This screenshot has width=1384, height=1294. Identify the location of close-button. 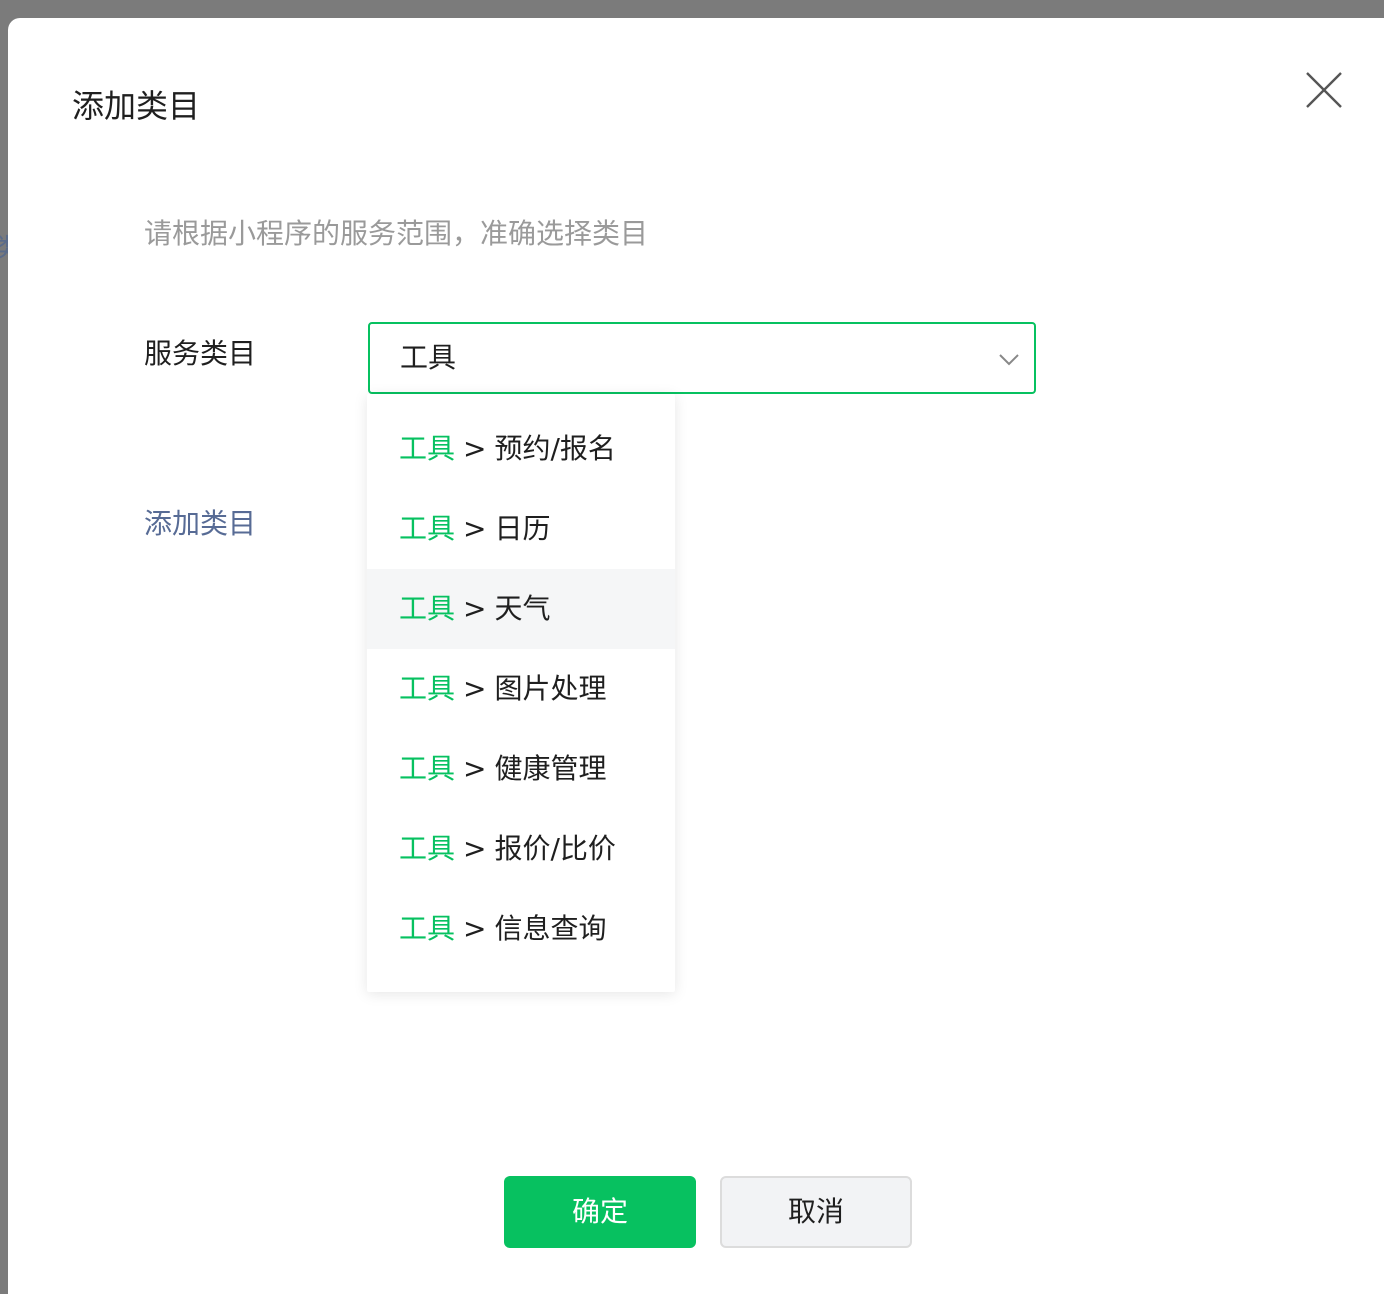
(1324, 90).